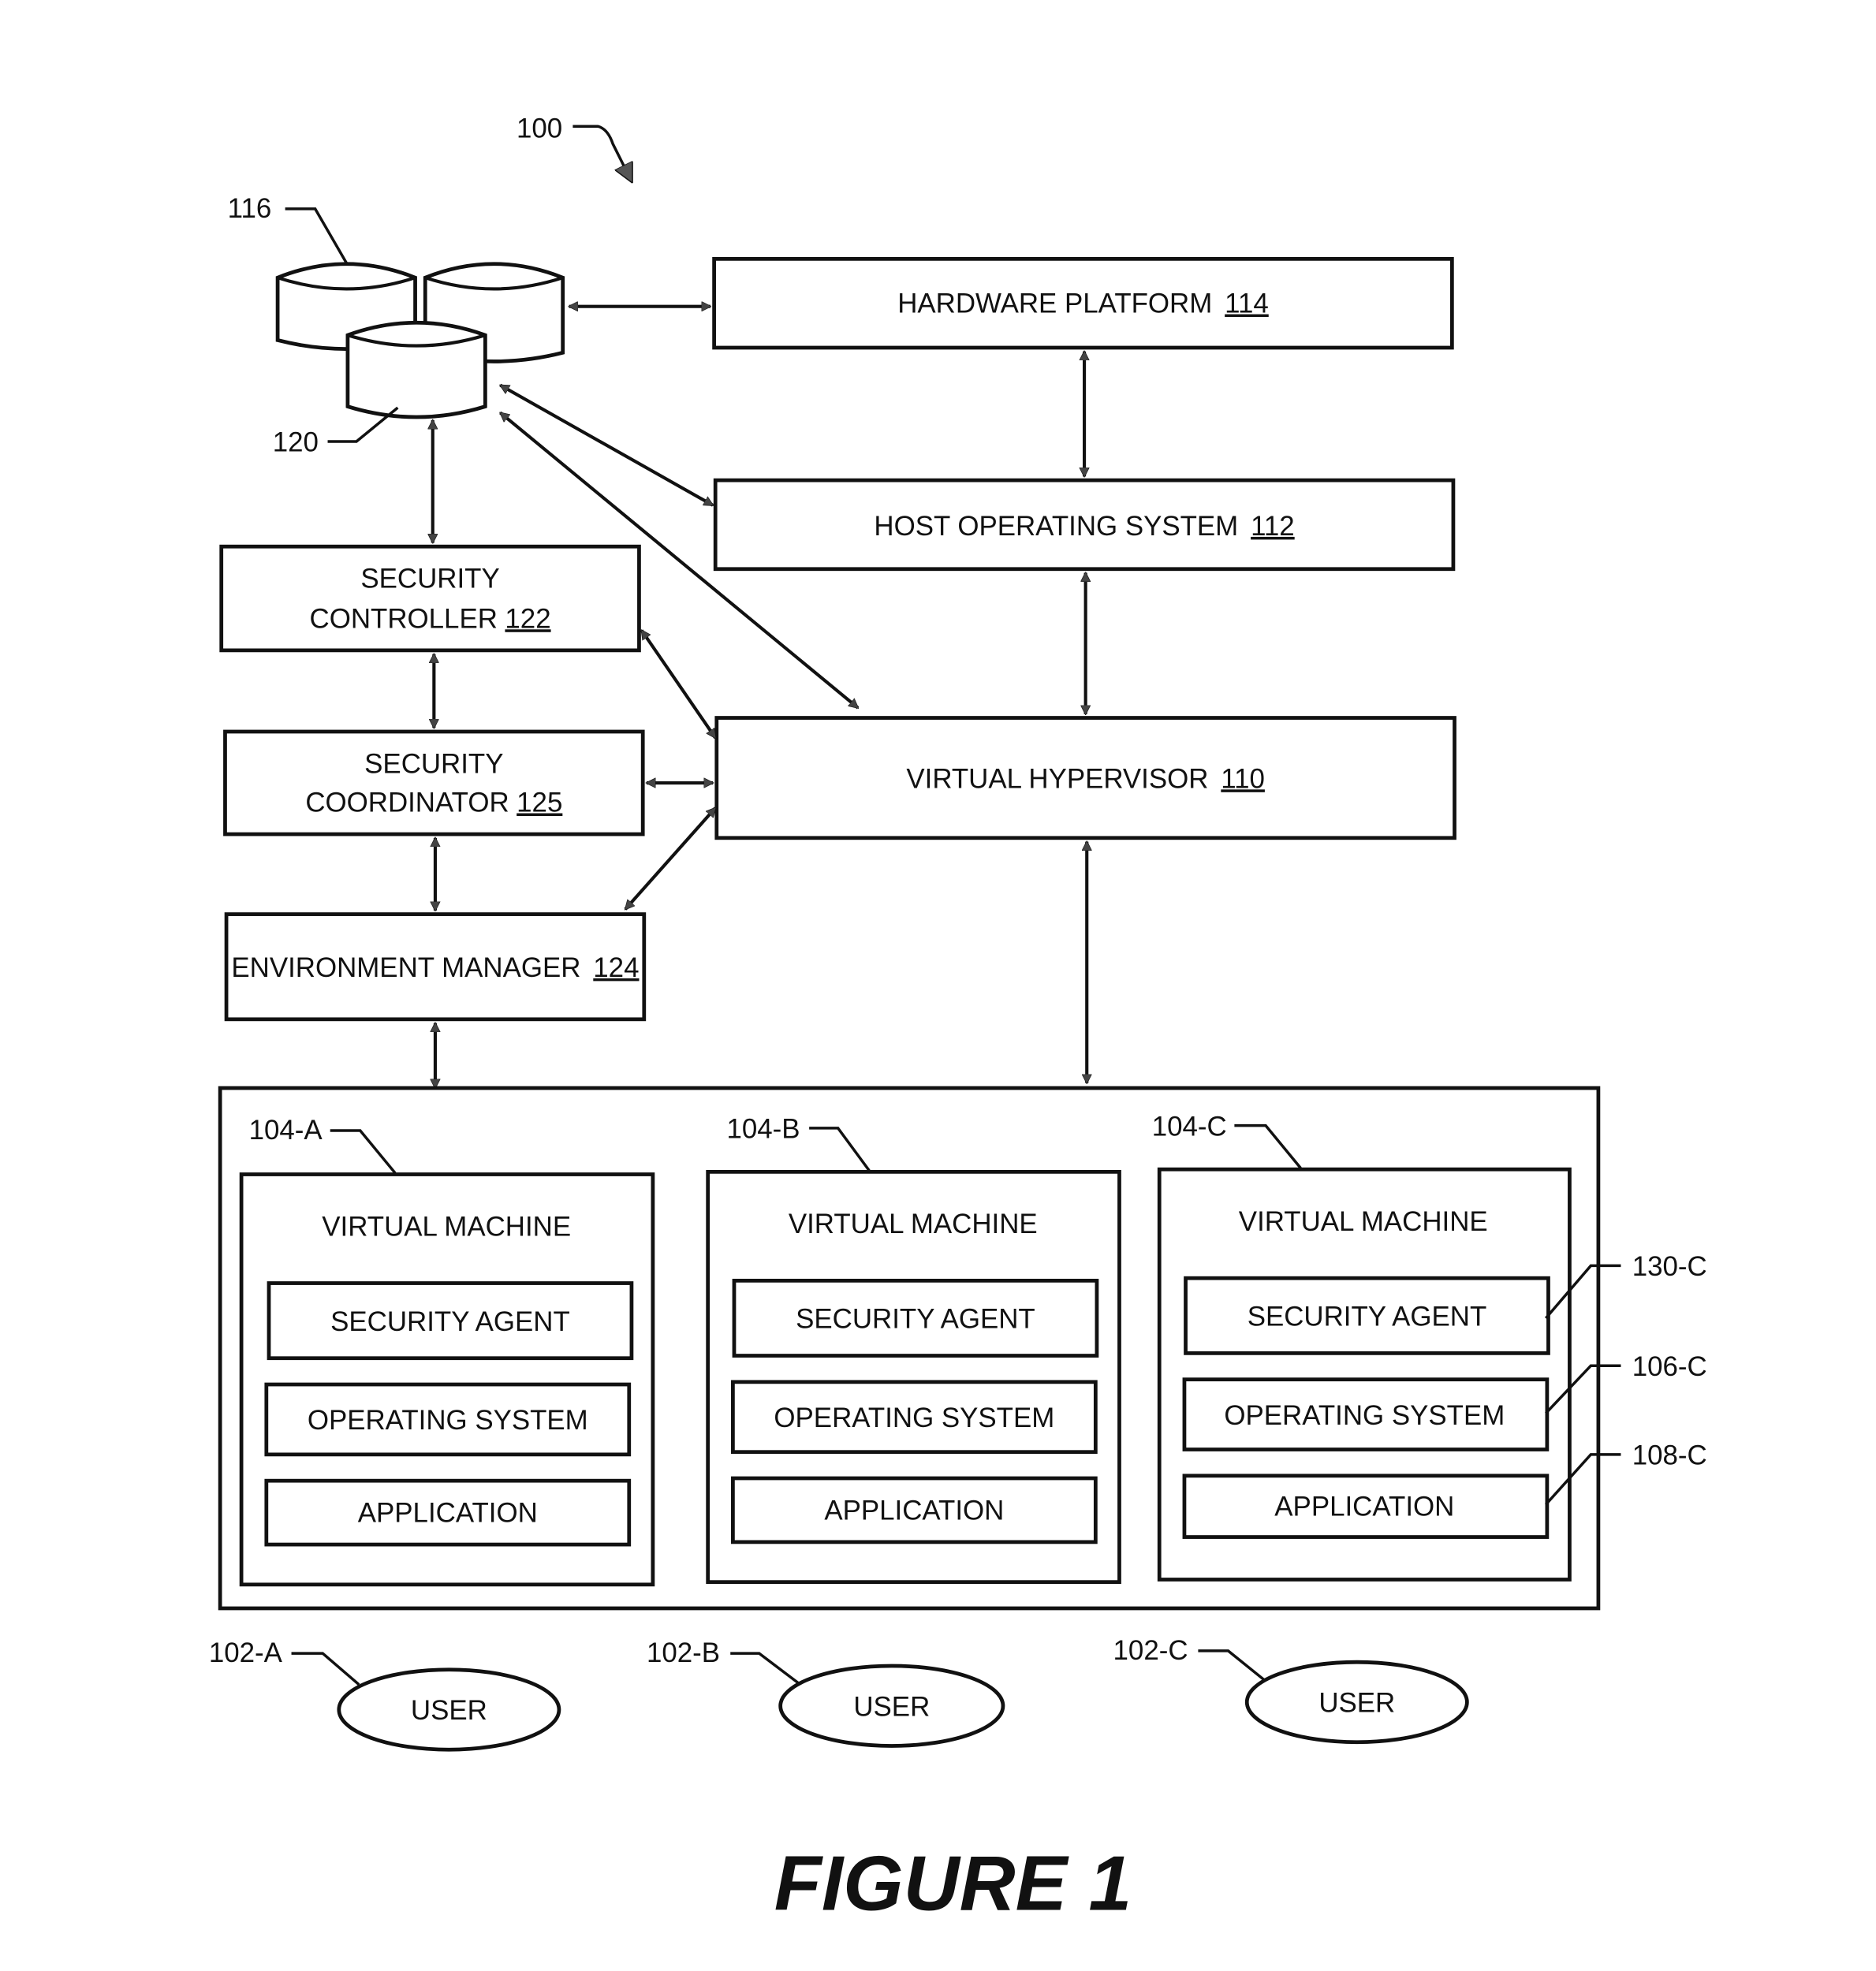  What do you see at coordinates (606, 445) in the screenshot?
I see `arrow-storage-hostos` at bounding box center [606, 445].